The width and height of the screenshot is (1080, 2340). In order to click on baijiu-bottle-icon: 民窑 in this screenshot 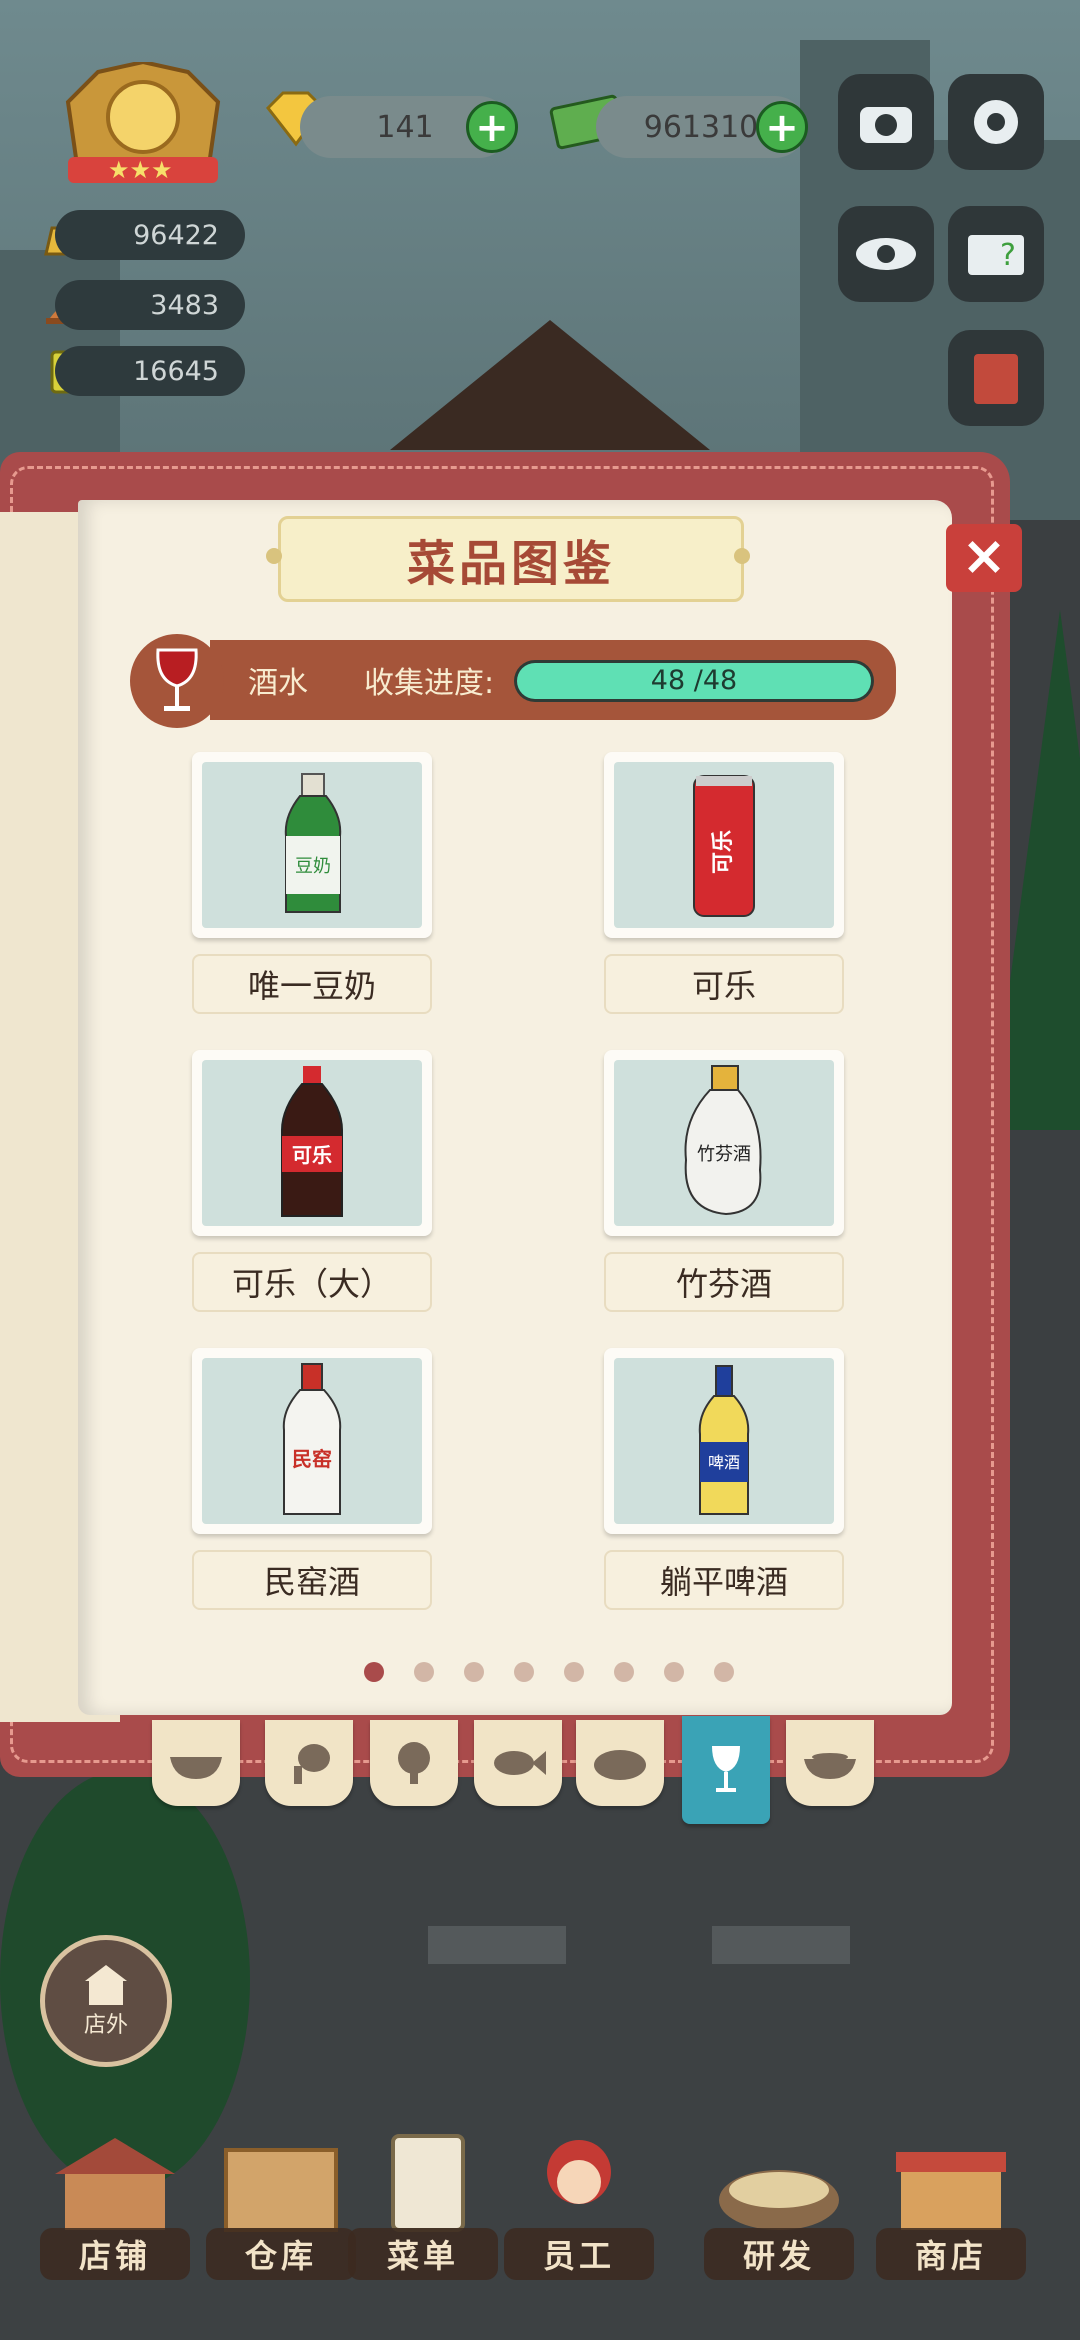, I will do `click(312, 1439)`.